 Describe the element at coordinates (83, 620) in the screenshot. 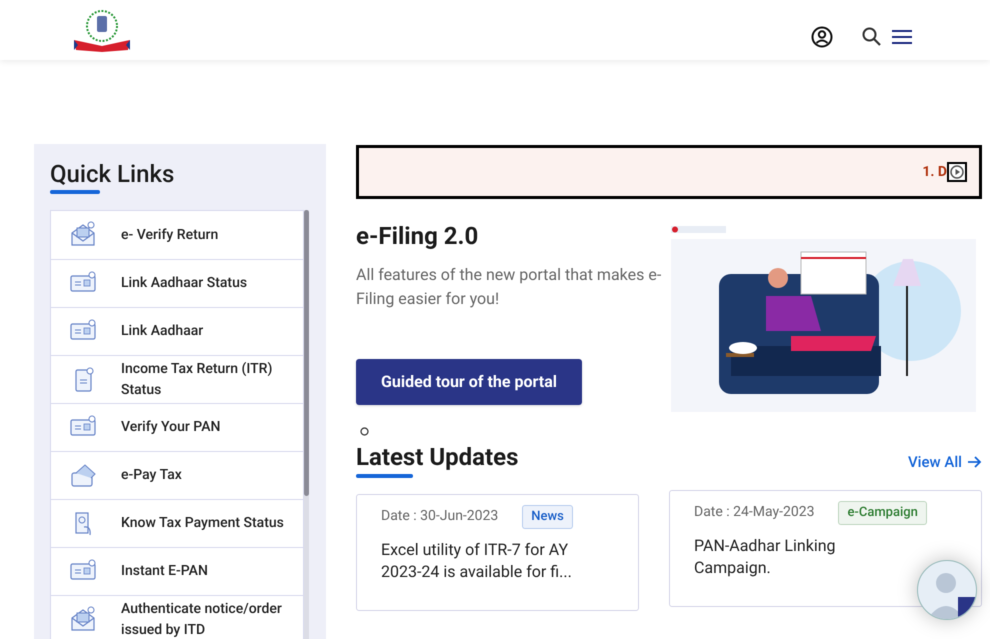

I see `envelope-icon` at that location.